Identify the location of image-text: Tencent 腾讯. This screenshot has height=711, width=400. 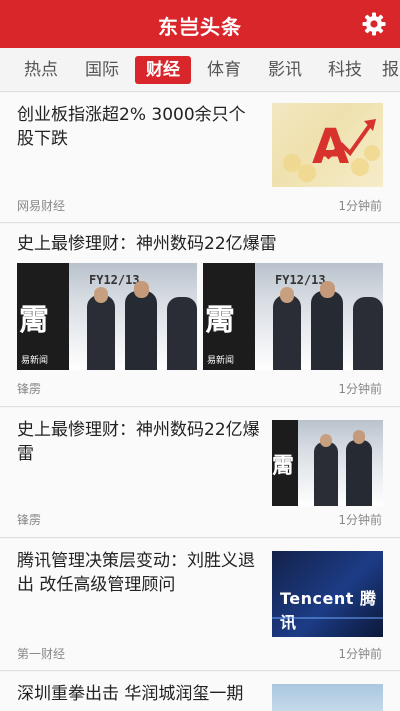
(328, 610).